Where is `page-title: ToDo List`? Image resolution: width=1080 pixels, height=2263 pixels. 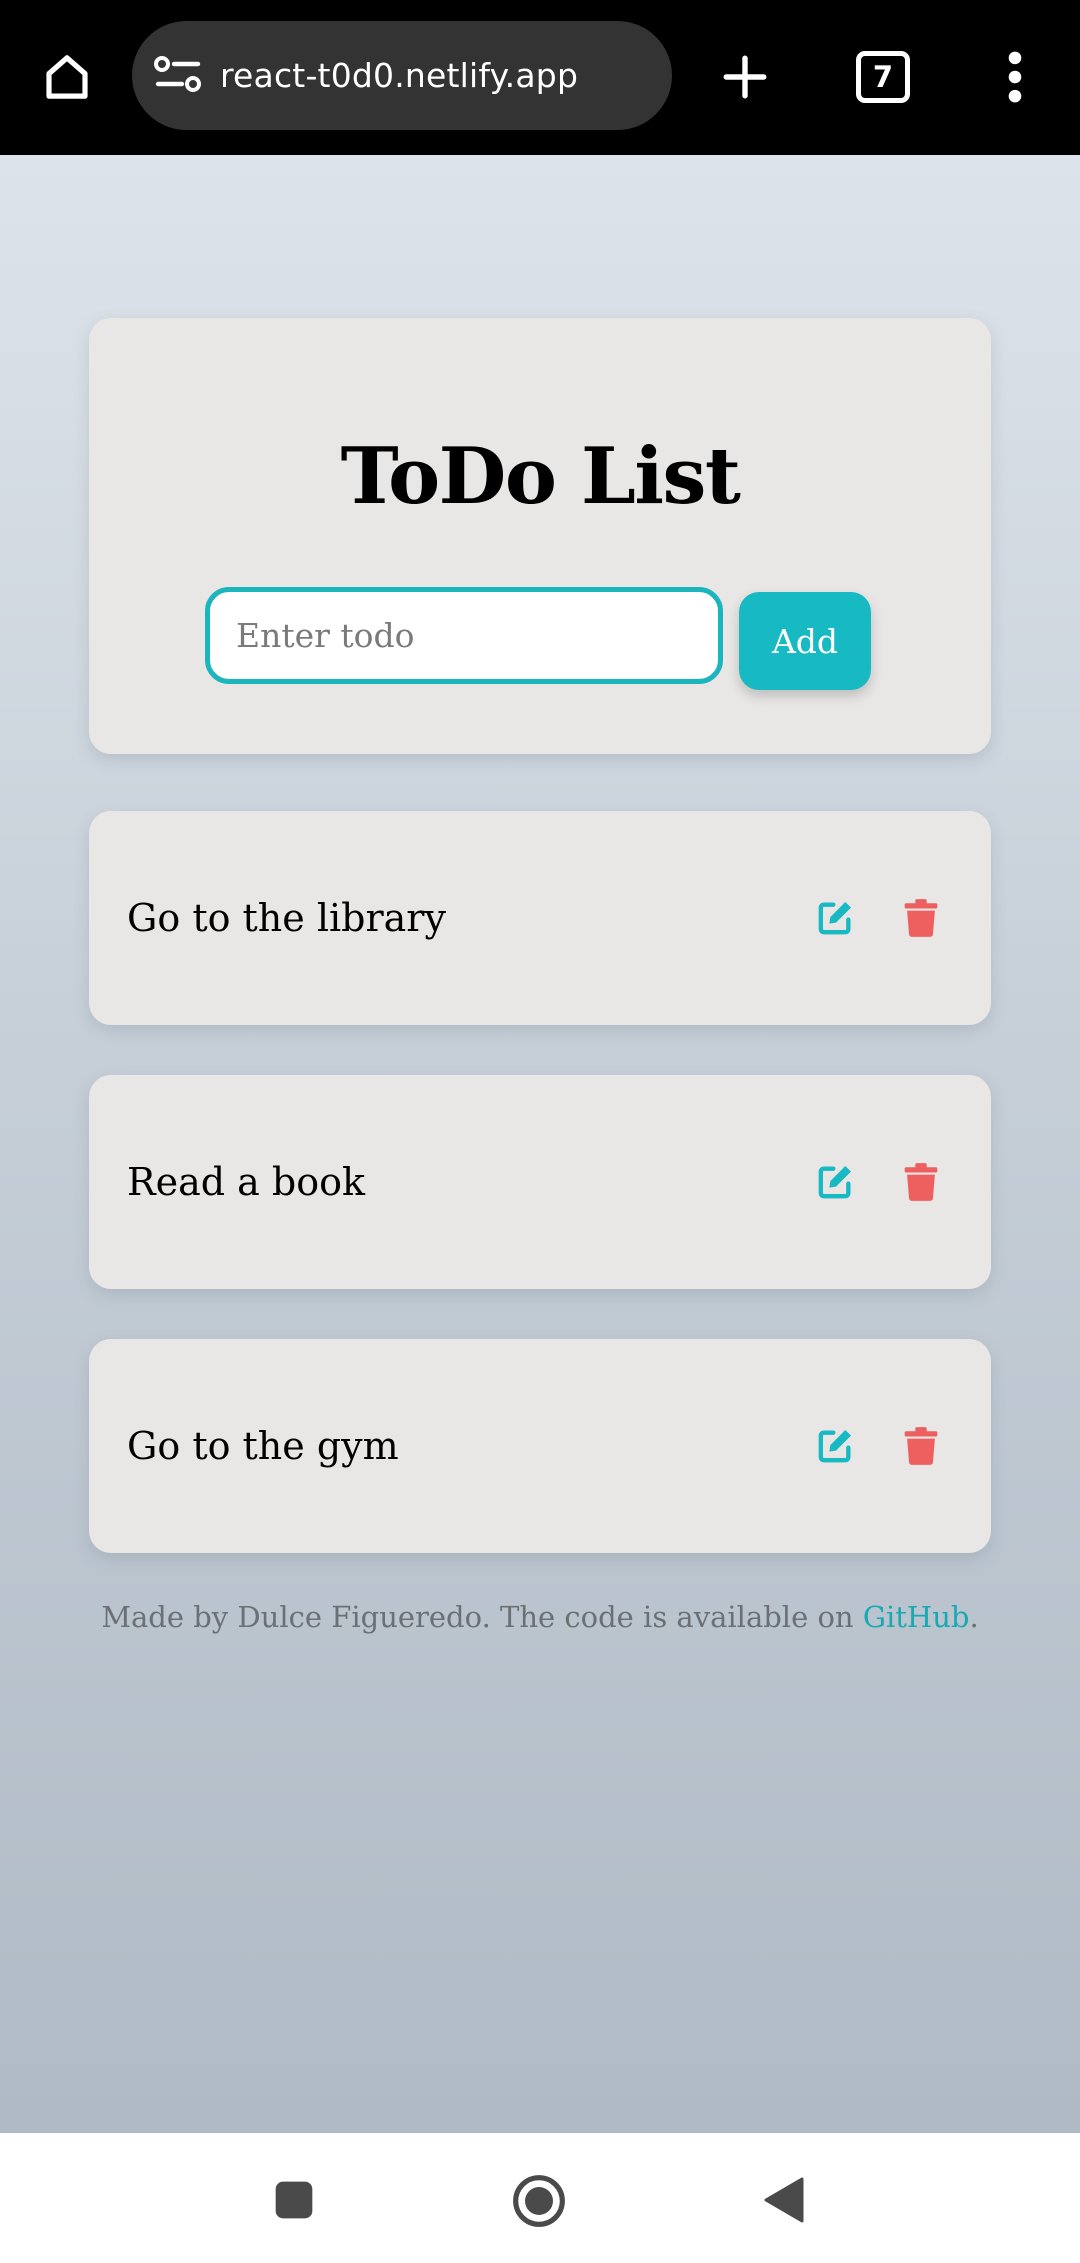
page-title: ToDo List is located at coordinates (540, 476).